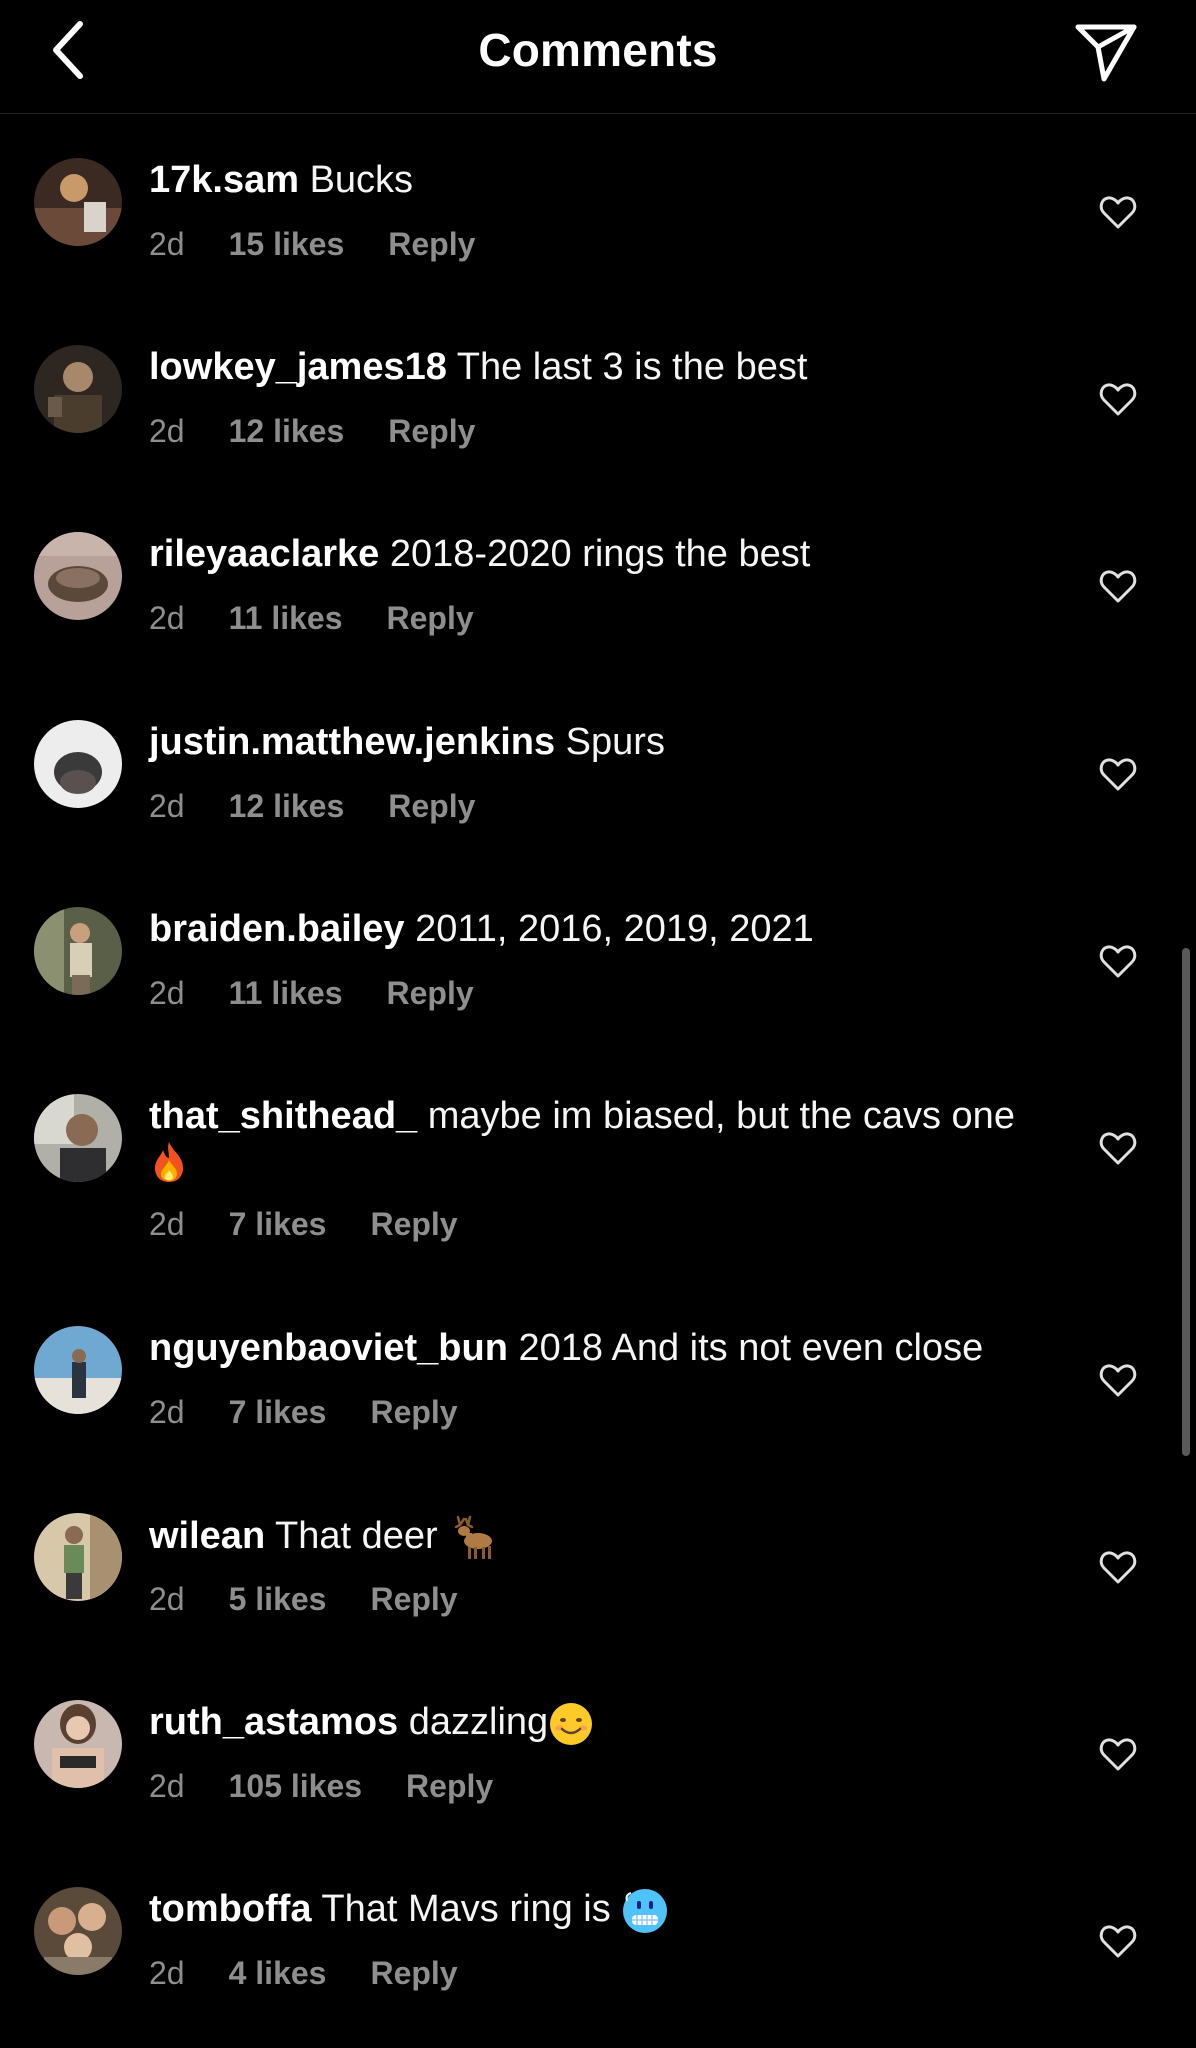 This screenshot has width=1196, height=2048. Describe the element at coordinates (645, 1911) in the screenshot. I see `cold-face-emoji` at that location.